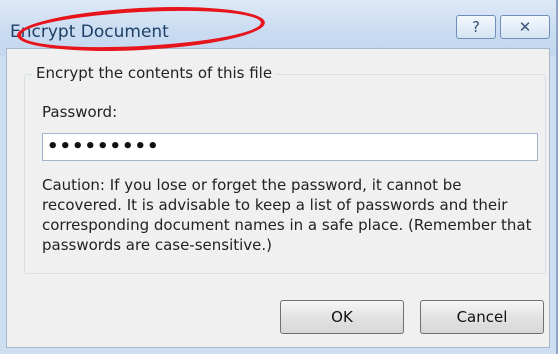  What do you see at coordinates (482, 317) in the screenshot?
I see `cancel-button: Cancel` at bounding box center [482, 317].